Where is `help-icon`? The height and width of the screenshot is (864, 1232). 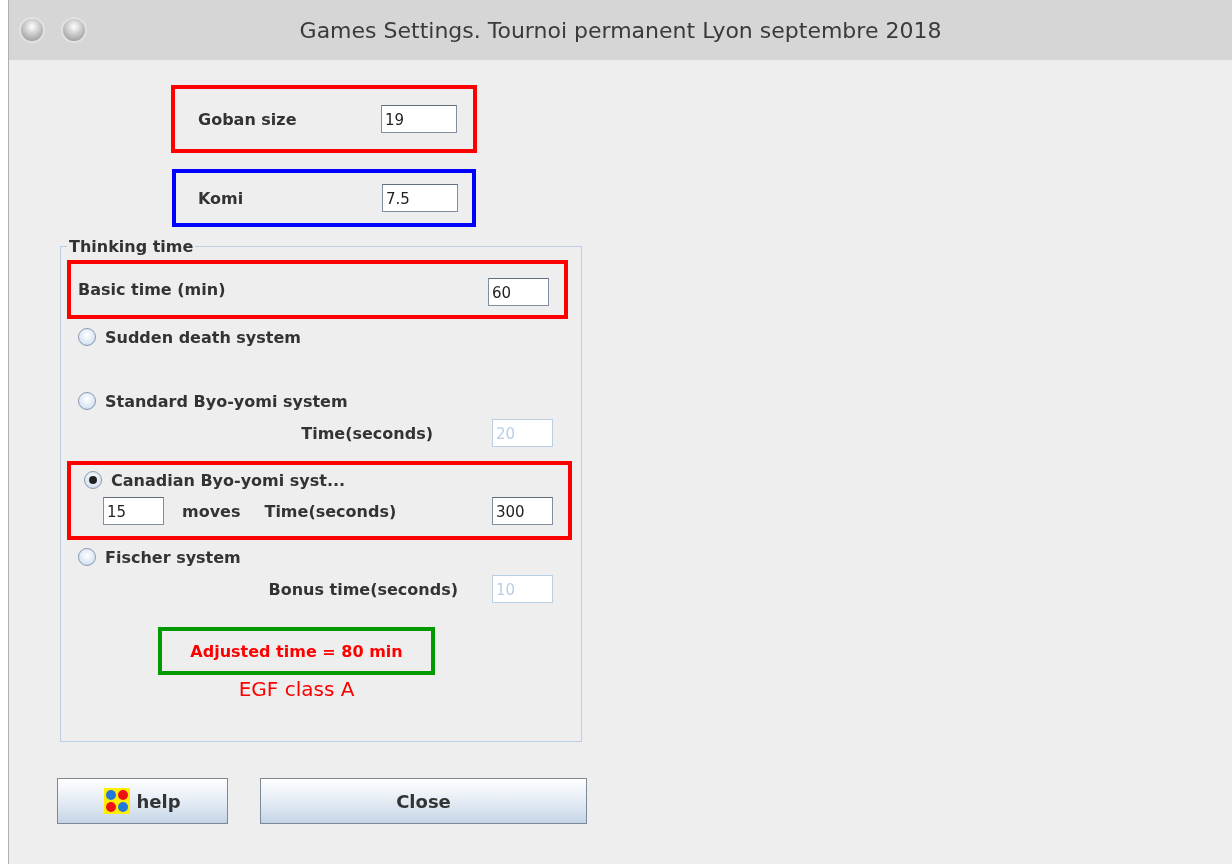
help-icon is located at coordinates (117, 801).